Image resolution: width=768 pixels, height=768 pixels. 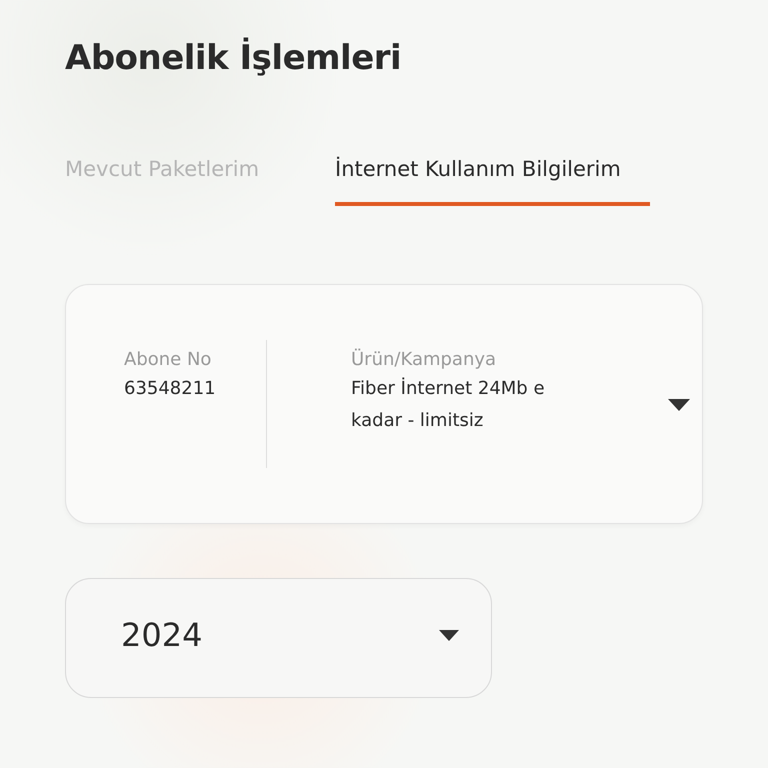 I want to click on subscriber-number: 63548211, so click(x=170, y=389).